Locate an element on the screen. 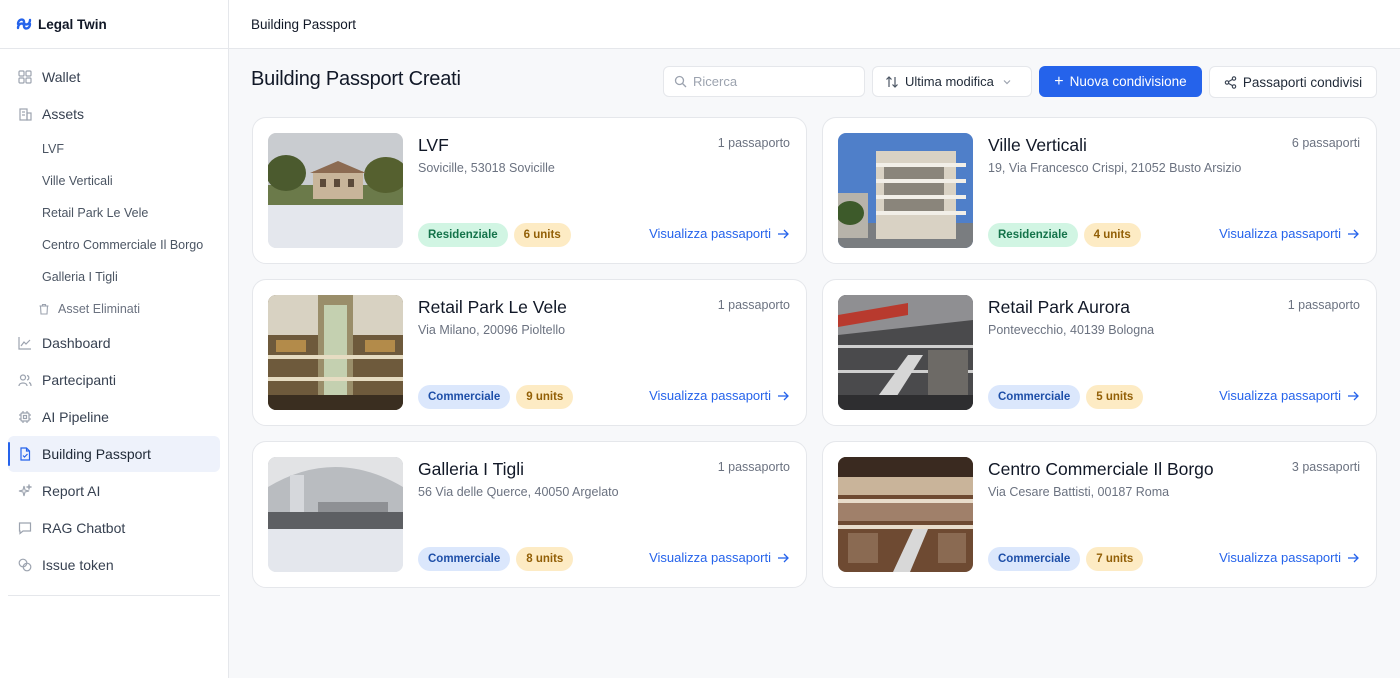 Image resolution: width=1400 pixels, height=678 pixels. sidebar-item-rag-chatbot: RAG Chatbot is located at coordinates (114, 528).